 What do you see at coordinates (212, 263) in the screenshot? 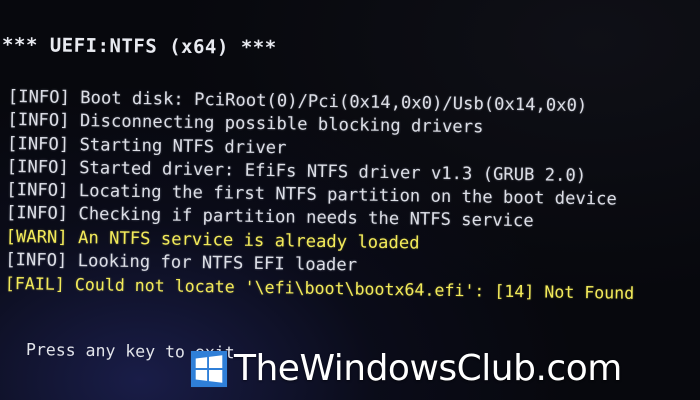
I see `log-message: Looking for NTFS EFI loader` at bounding box center [212, 263].